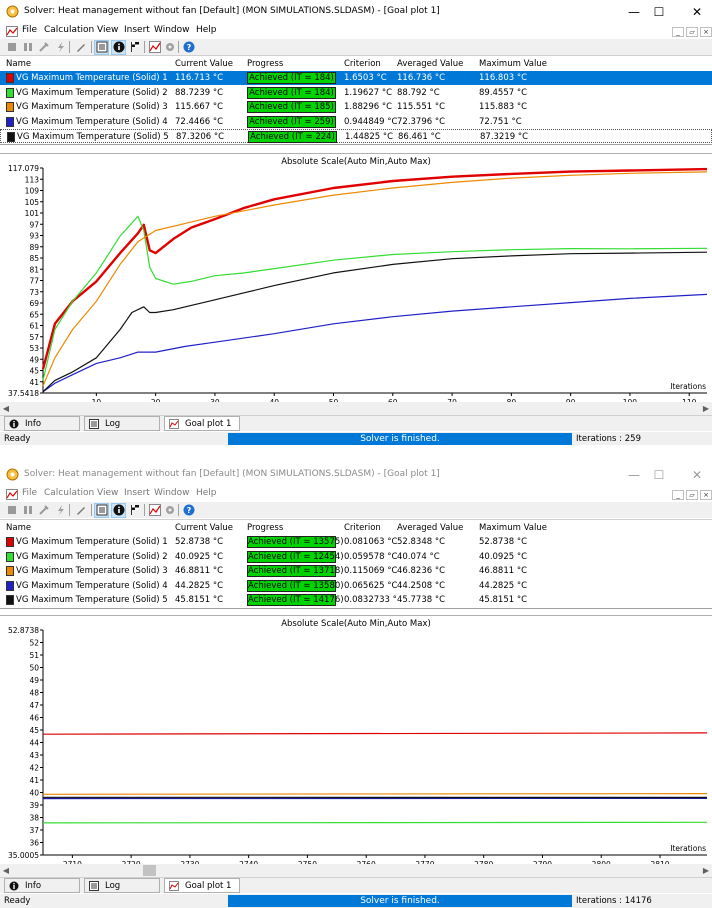 This screenshot has width=712, height=908. What do you see at coordinates (199, 93) in the screenshot?
I see `cell-current: 88.7239 °C` at bounding box center [199, 93].